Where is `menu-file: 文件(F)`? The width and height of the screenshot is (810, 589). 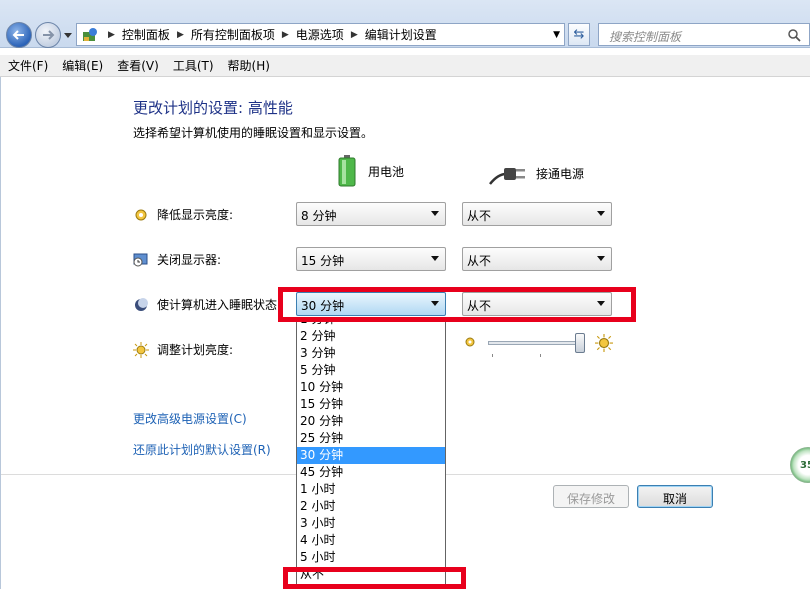 menu-file: 文件(F) is located at coordinates (27, 65).